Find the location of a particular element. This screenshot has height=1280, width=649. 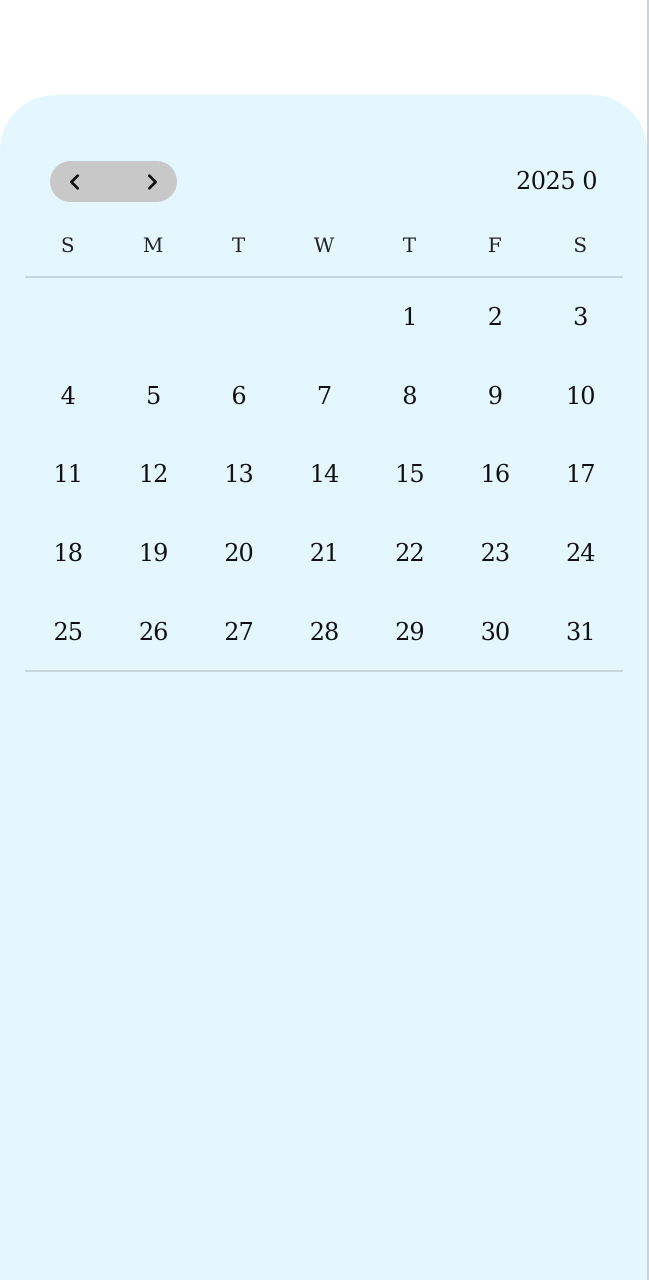

day-cell: 10 is located at coordinates (580, 396).